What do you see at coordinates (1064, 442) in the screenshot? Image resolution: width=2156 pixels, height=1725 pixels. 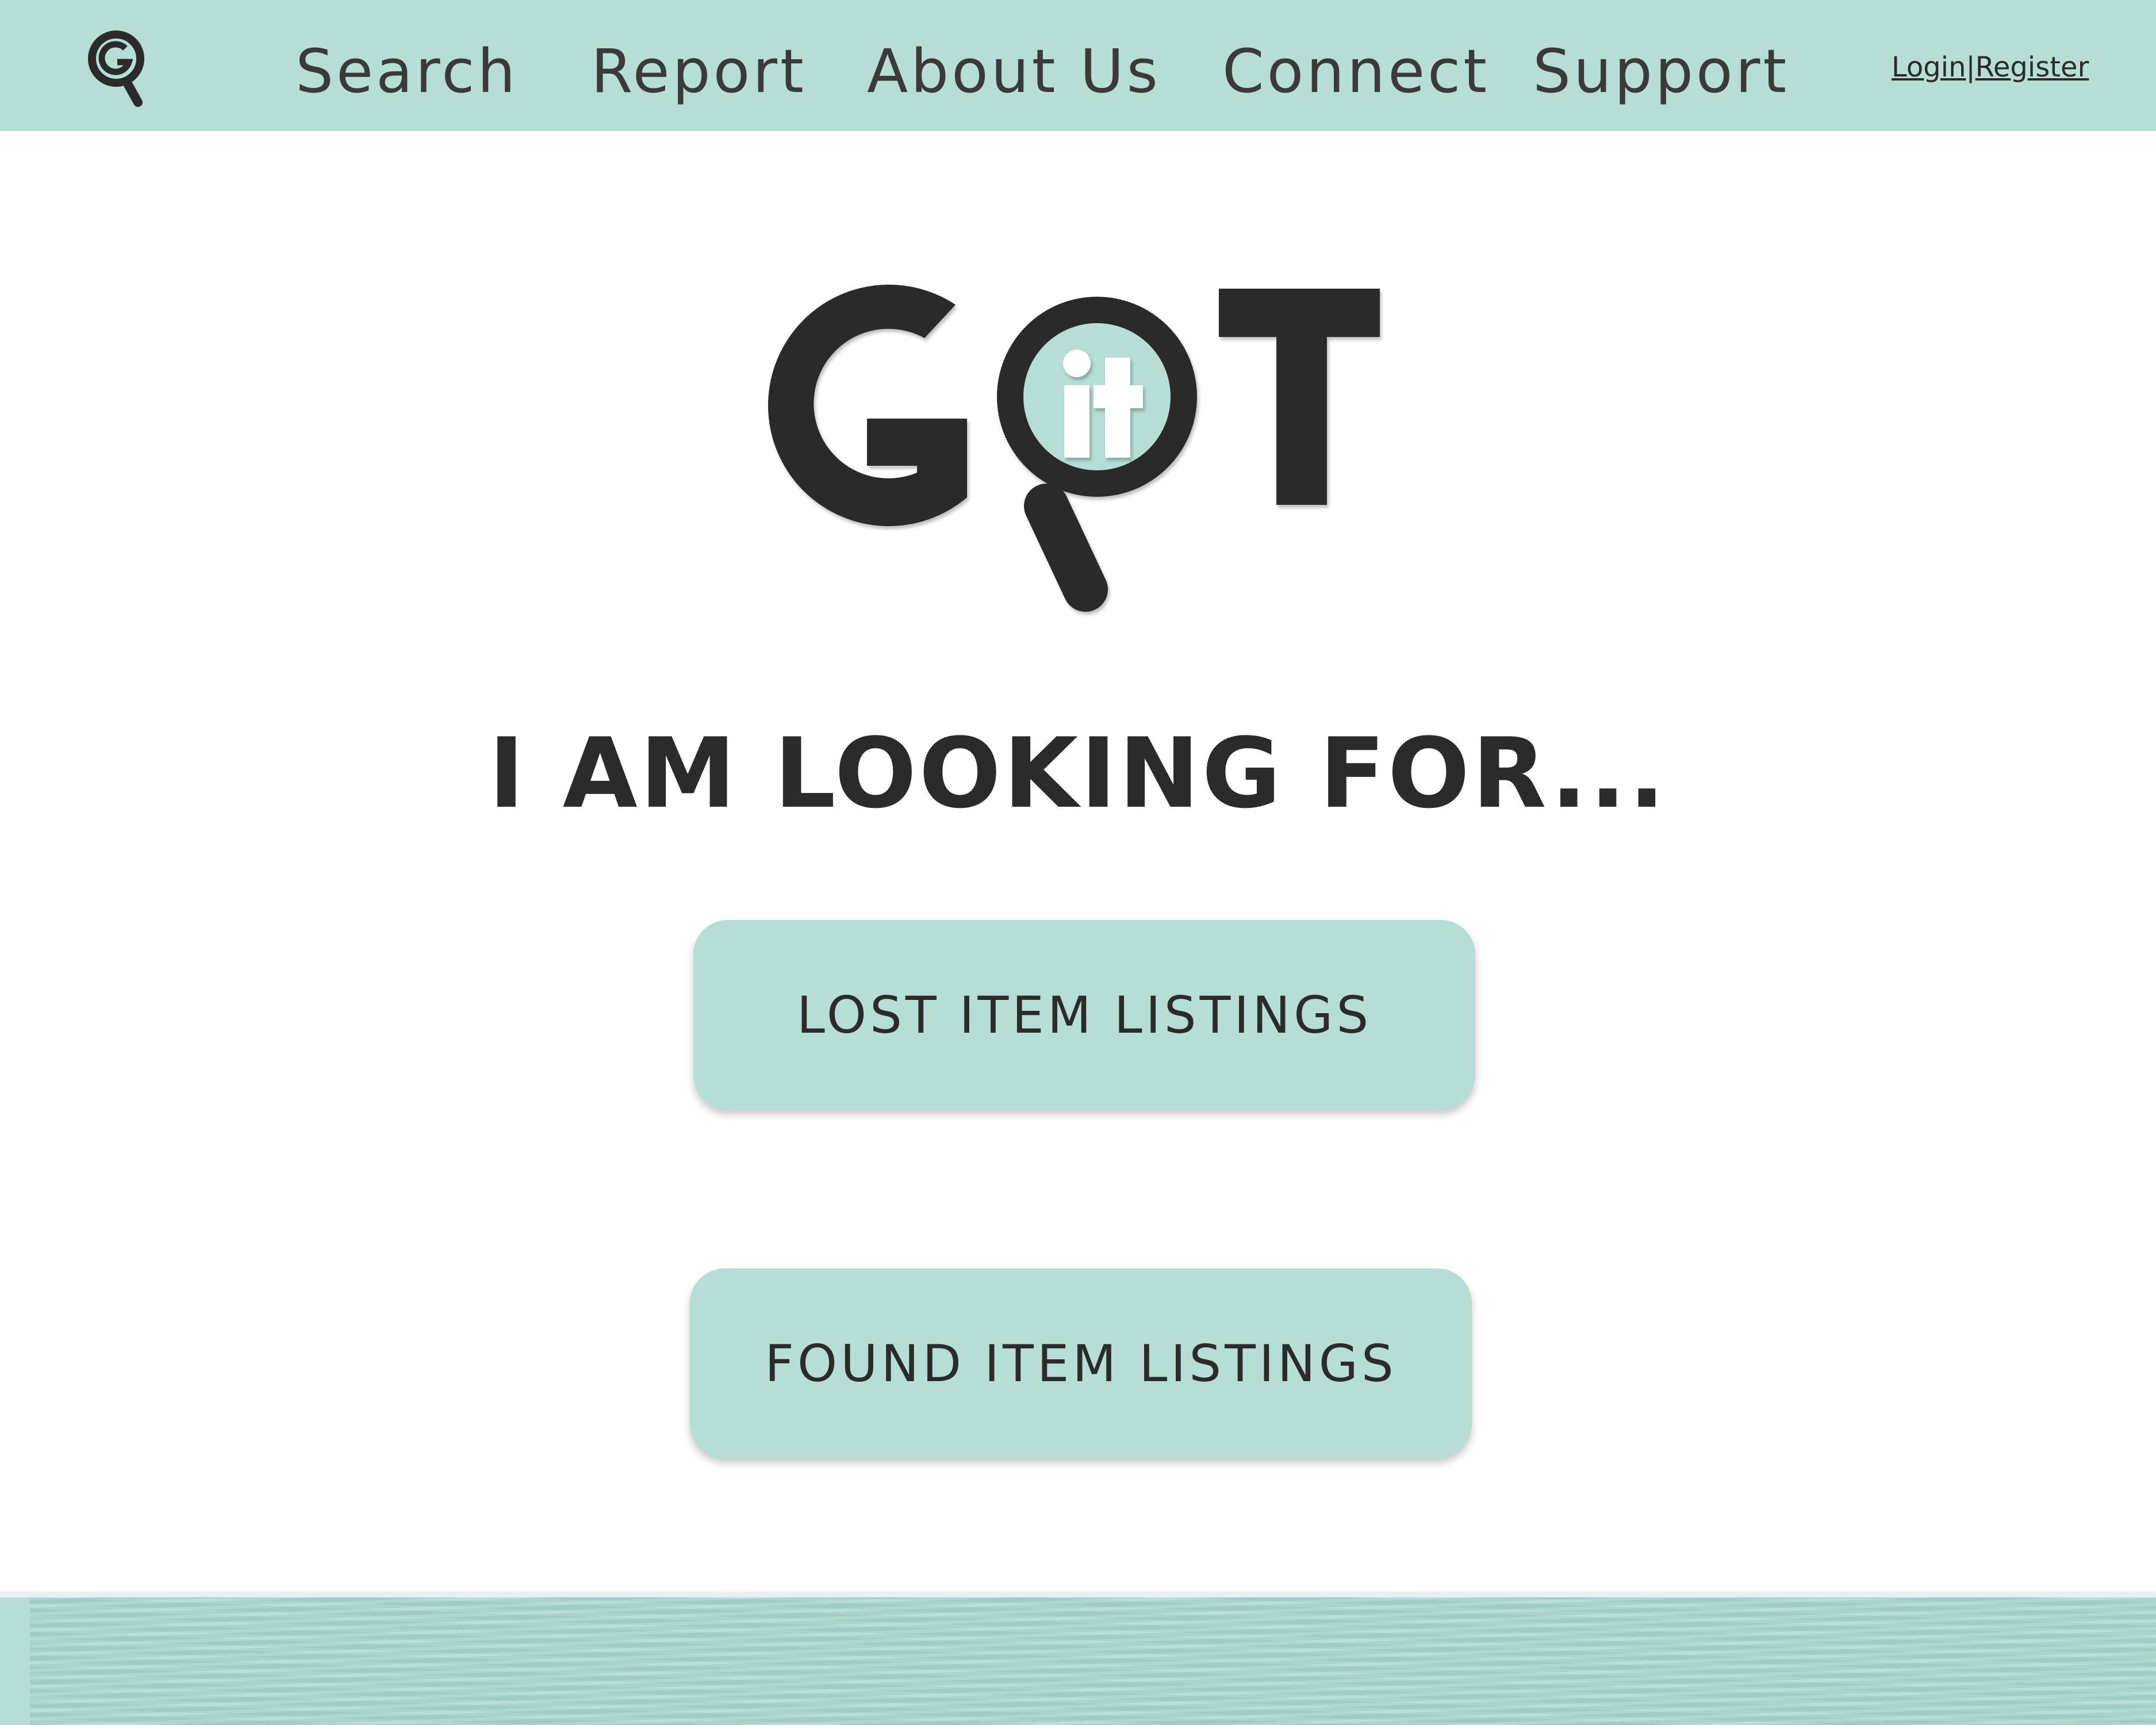 I see `got-it-logo` at bounding box center [1064, 442].